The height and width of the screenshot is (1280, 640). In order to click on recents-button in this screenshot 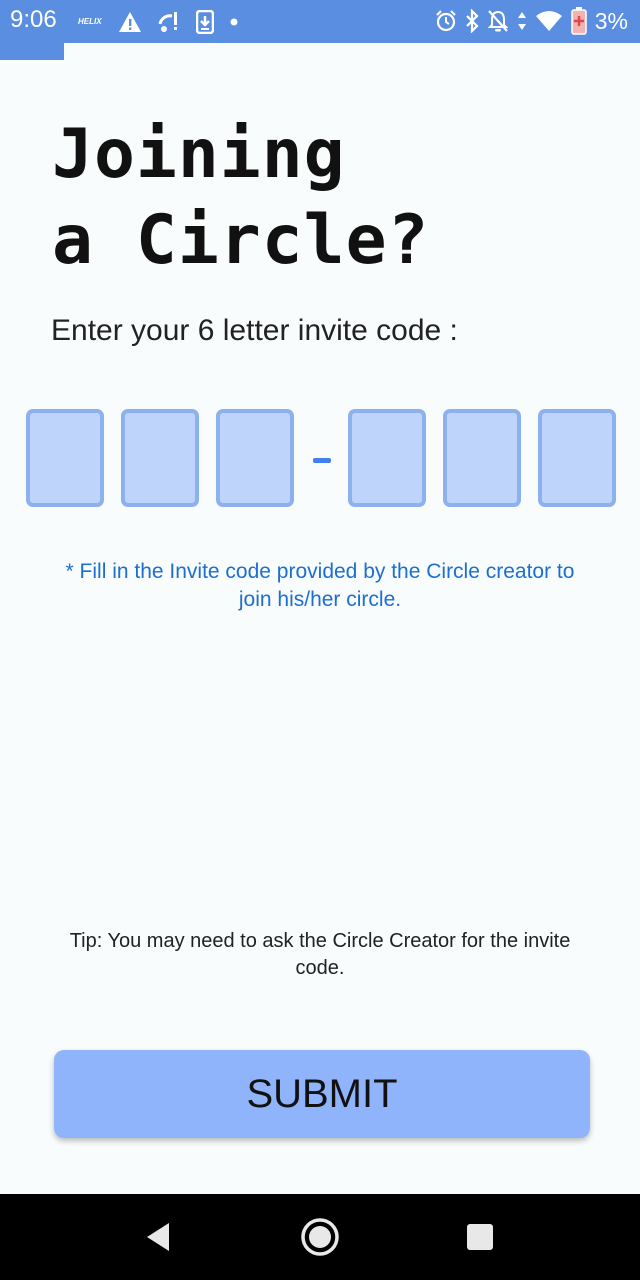, I will do `click(480, 1237)`.